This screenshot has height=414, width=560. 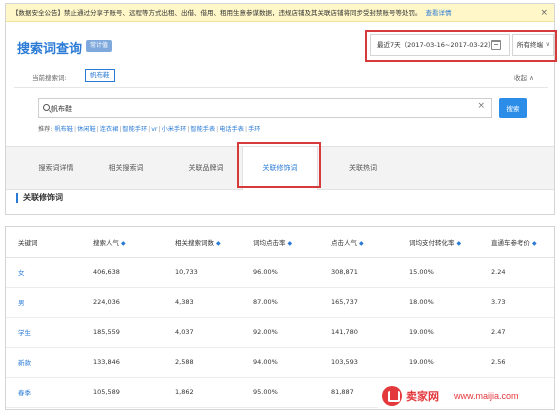 I want to click on cell: 406,638, so click(x=122, y=272).